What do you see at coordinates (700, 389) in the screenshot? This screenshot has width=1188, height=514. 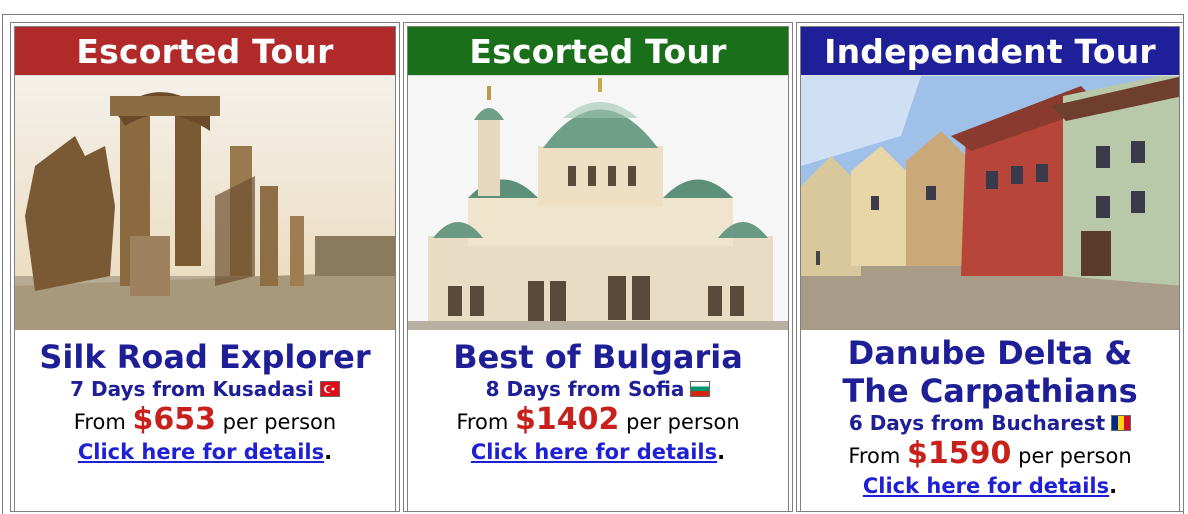 I see `bulgaria-flag-icon` at bounding box center [700, 389].